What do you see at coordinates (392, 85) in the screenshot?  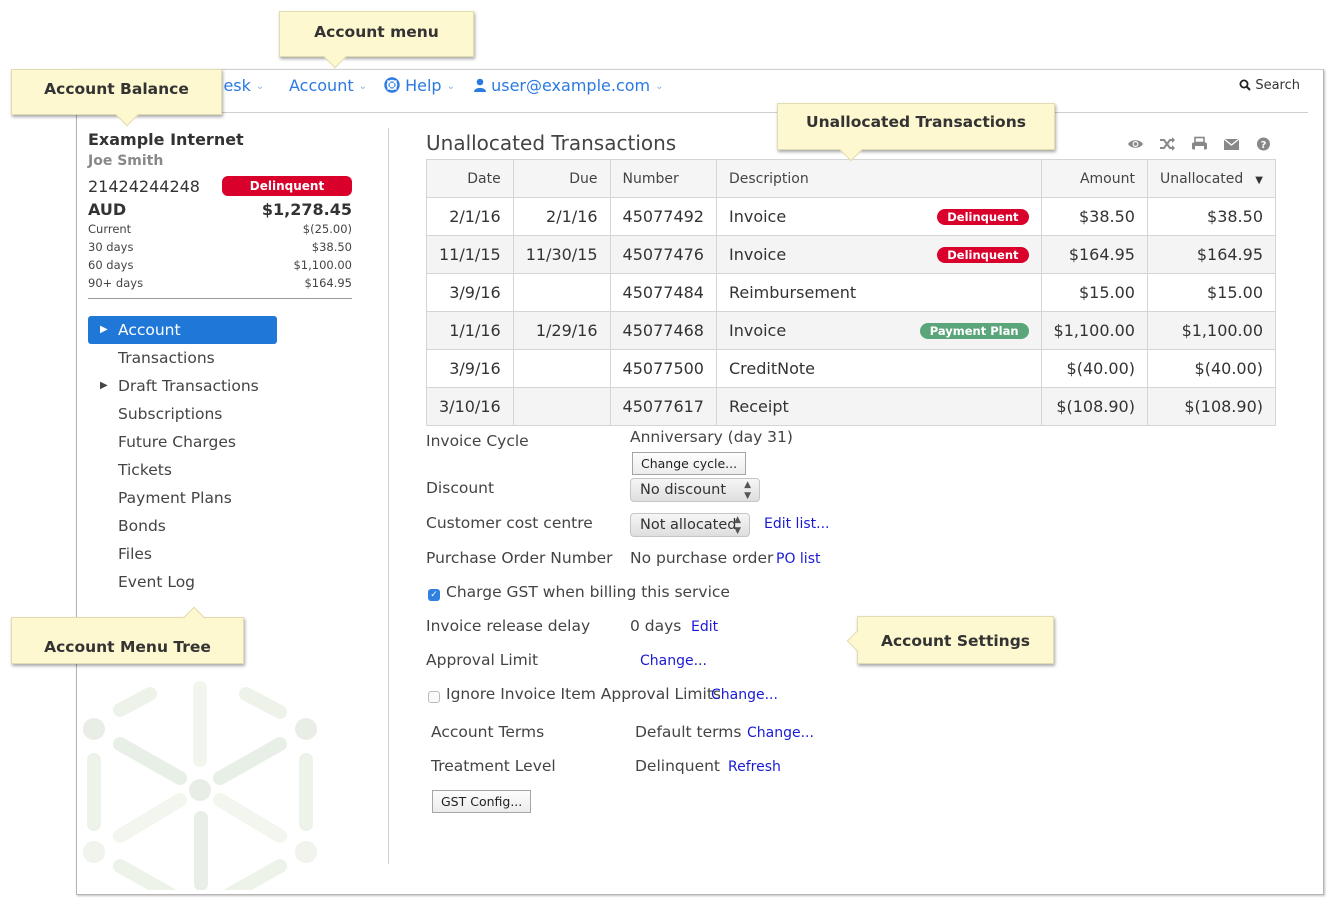 I see `lifebuoy-icon` at bounding box center [392, 85].